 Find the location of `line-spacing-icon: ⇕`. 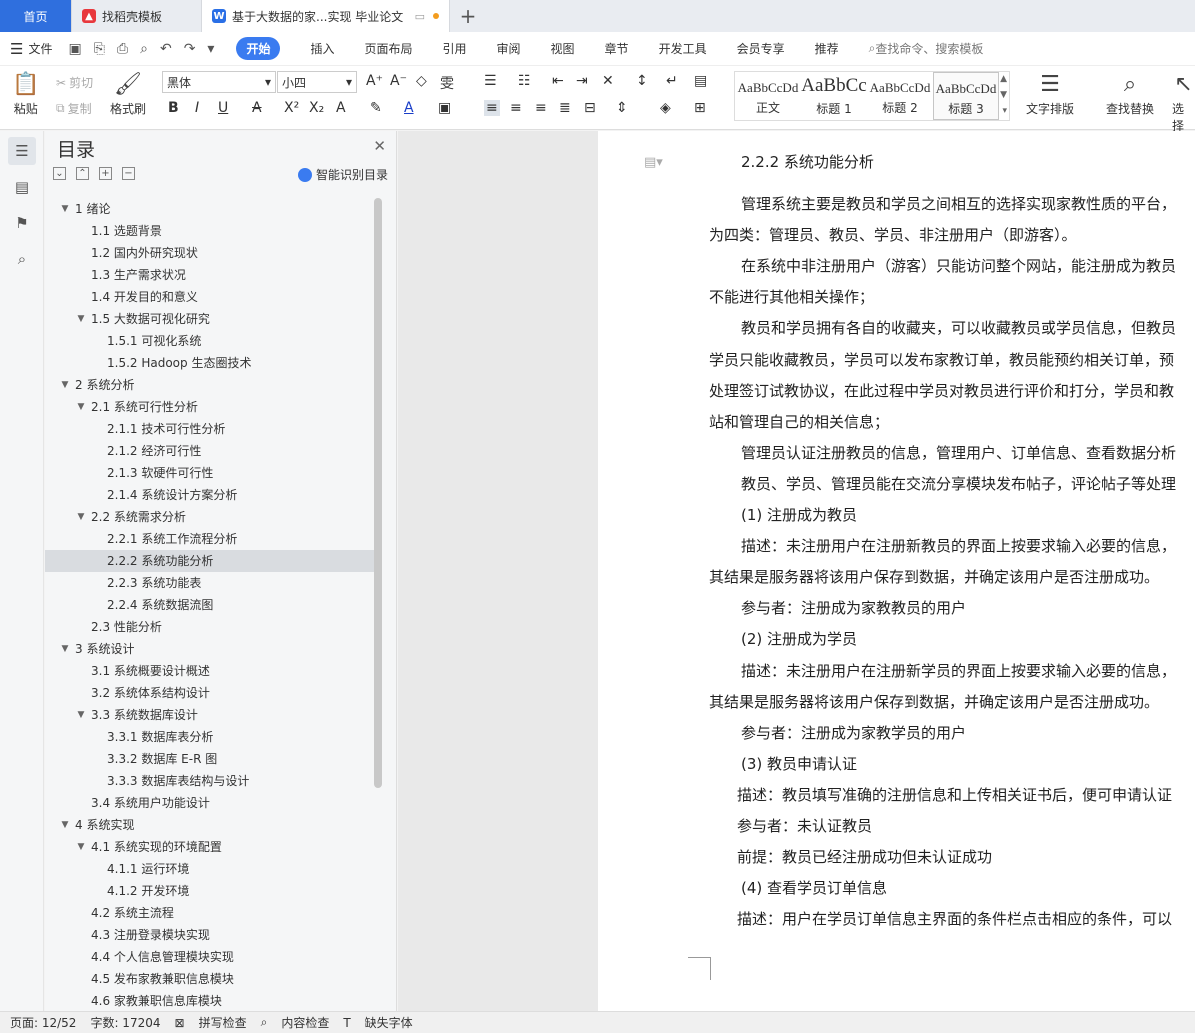

line-spacing-icon: ⇕ is located at coordinates (622, 108).